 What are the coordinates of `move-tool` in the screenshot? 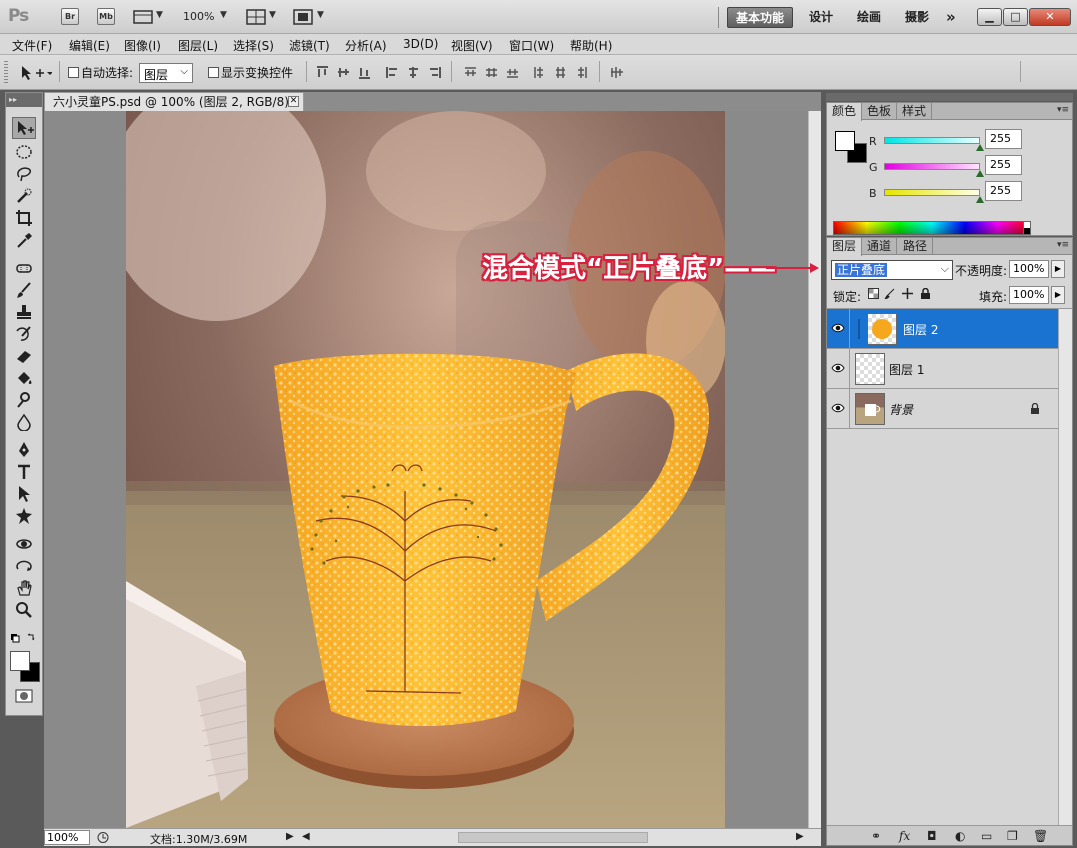 It's located at (24, 128).